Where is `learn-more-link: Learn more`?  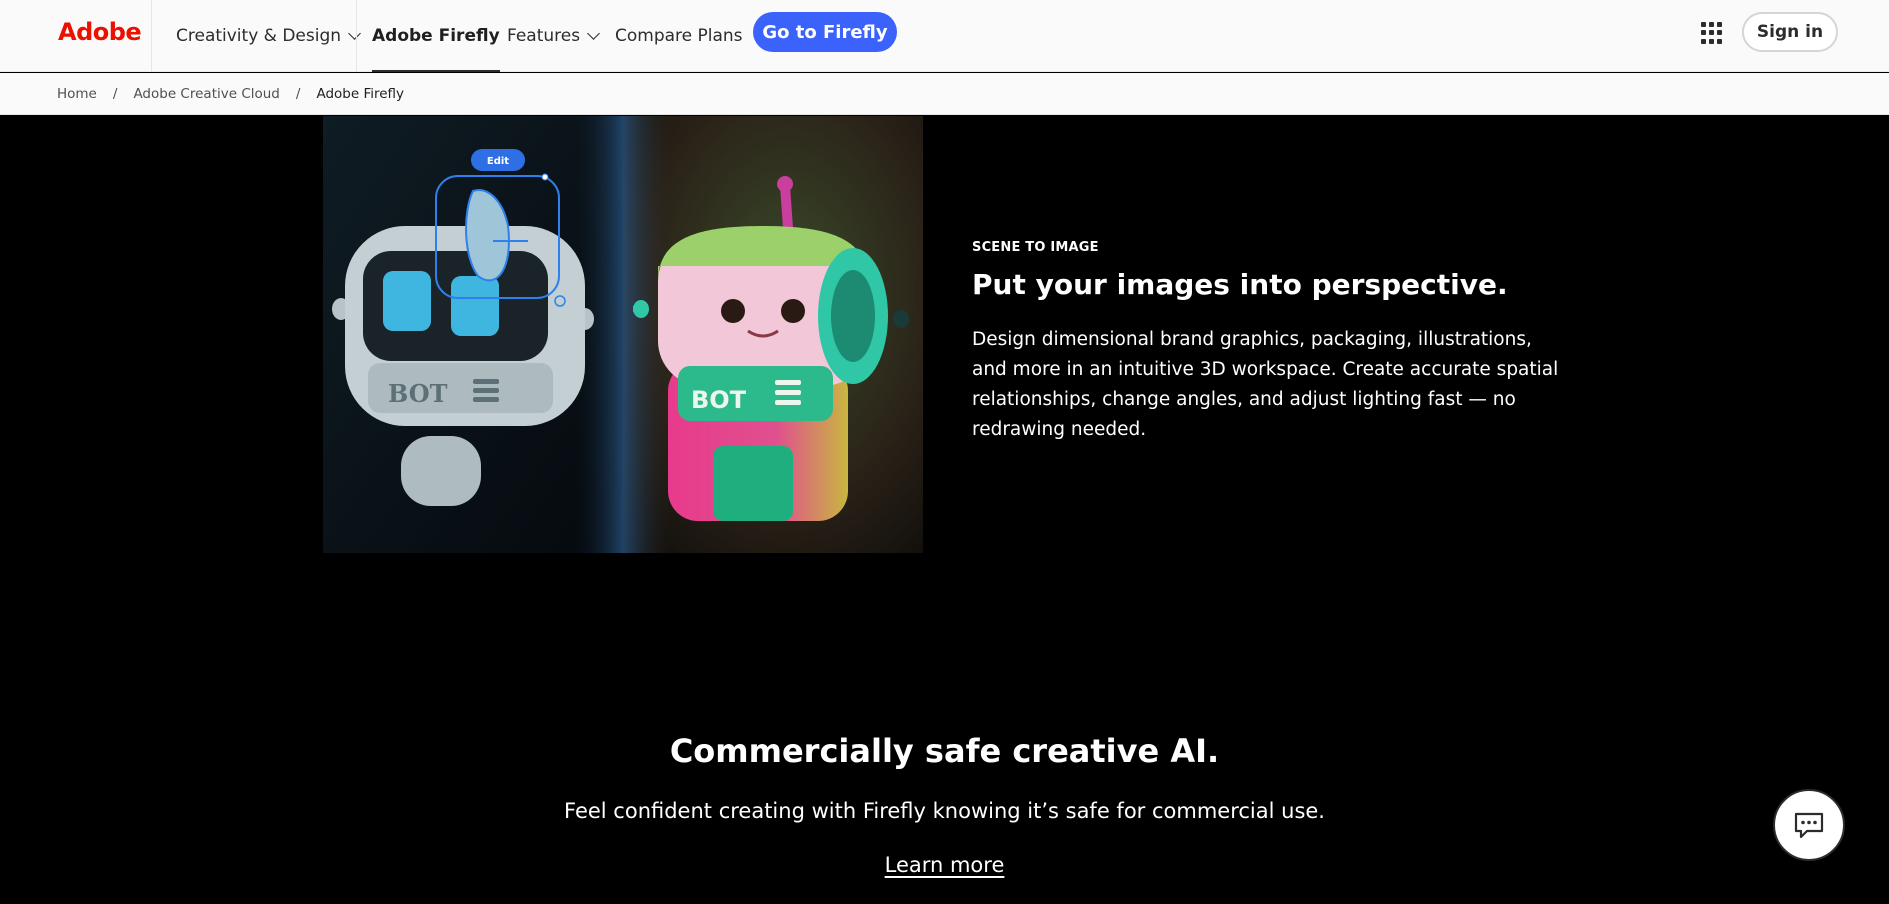 learn-more-link: Learn more is located at coordinates (945, 865).